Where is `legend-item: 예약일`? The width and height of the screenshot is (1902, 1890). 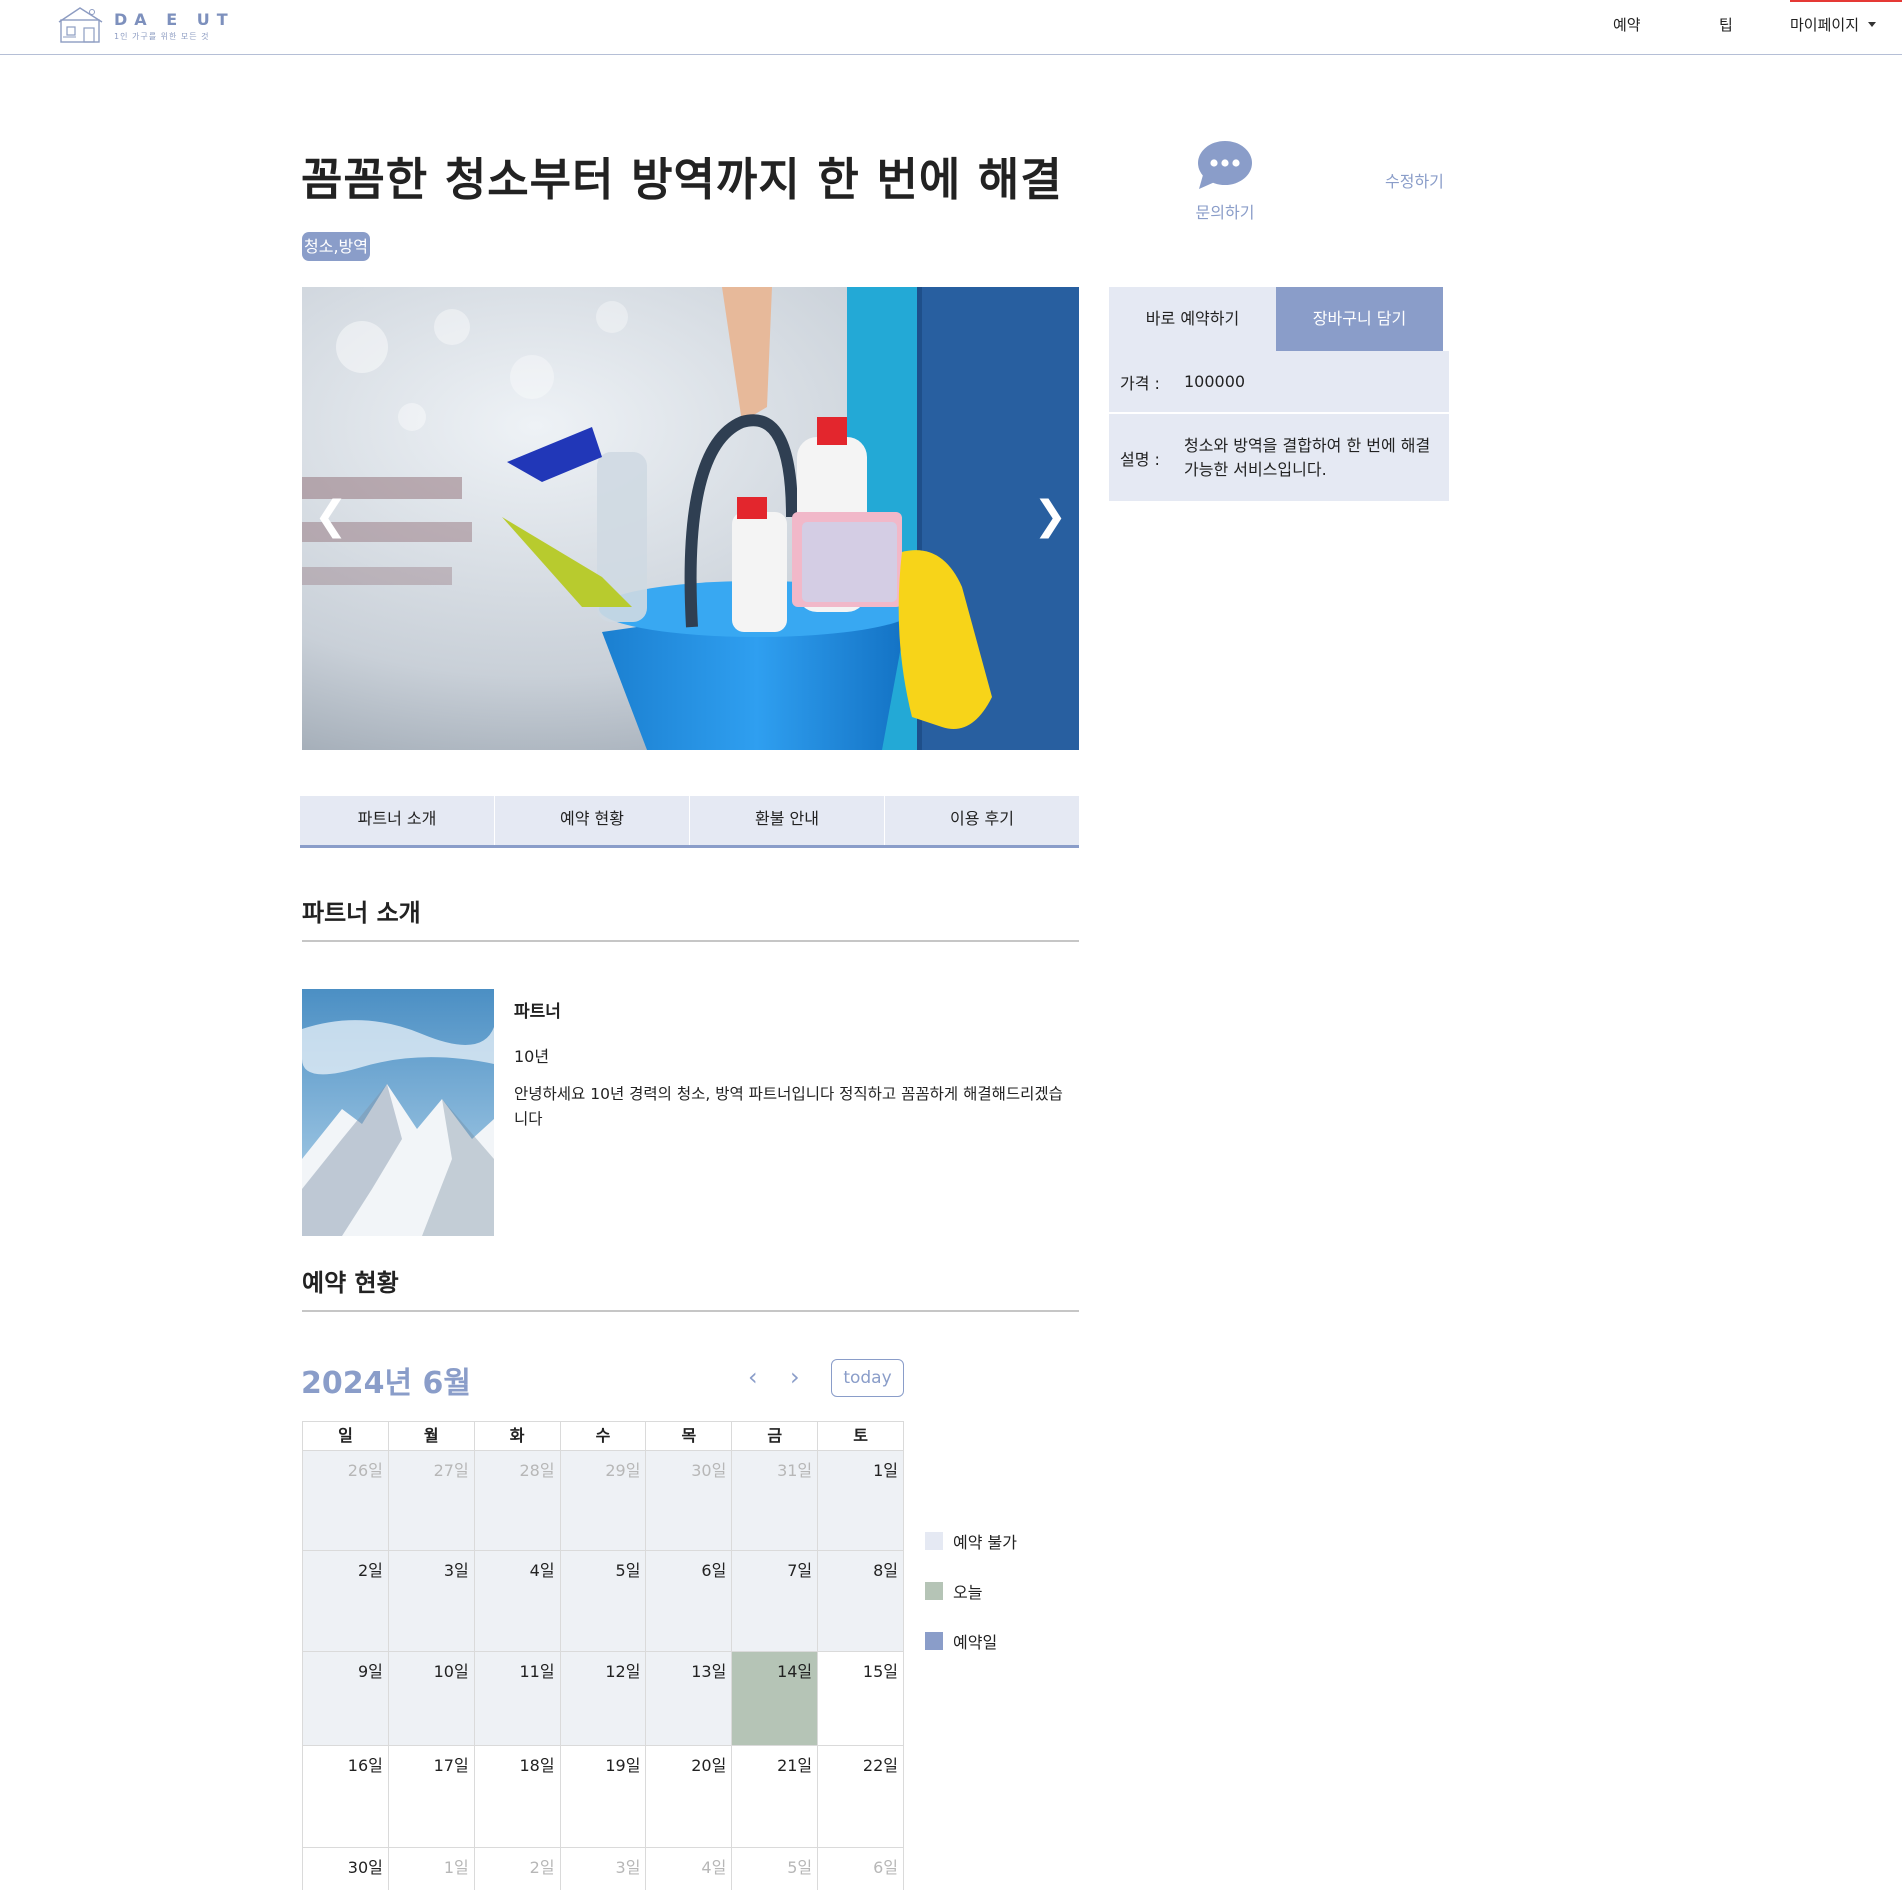
legend-item: 예약일 is located at coordinates (961, 1641).